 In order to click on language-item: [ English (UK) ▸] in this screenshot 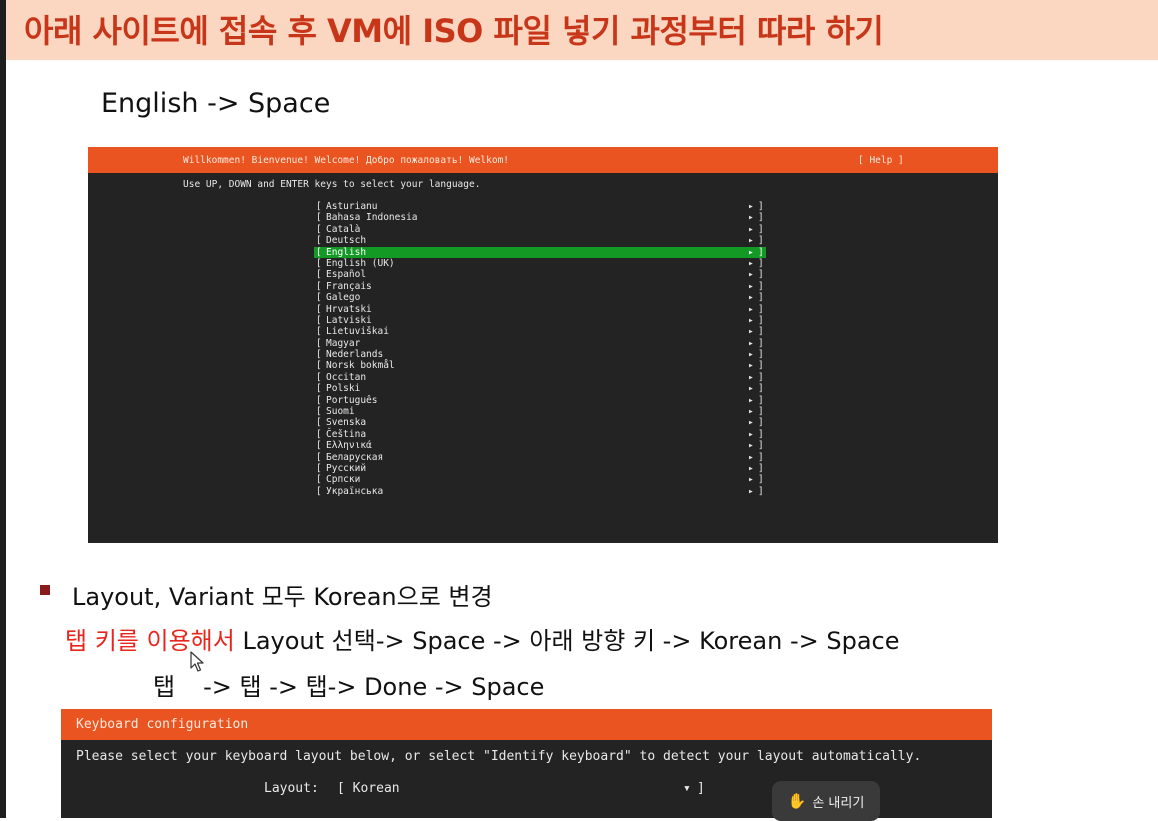, I will do `click(540, 263)`.